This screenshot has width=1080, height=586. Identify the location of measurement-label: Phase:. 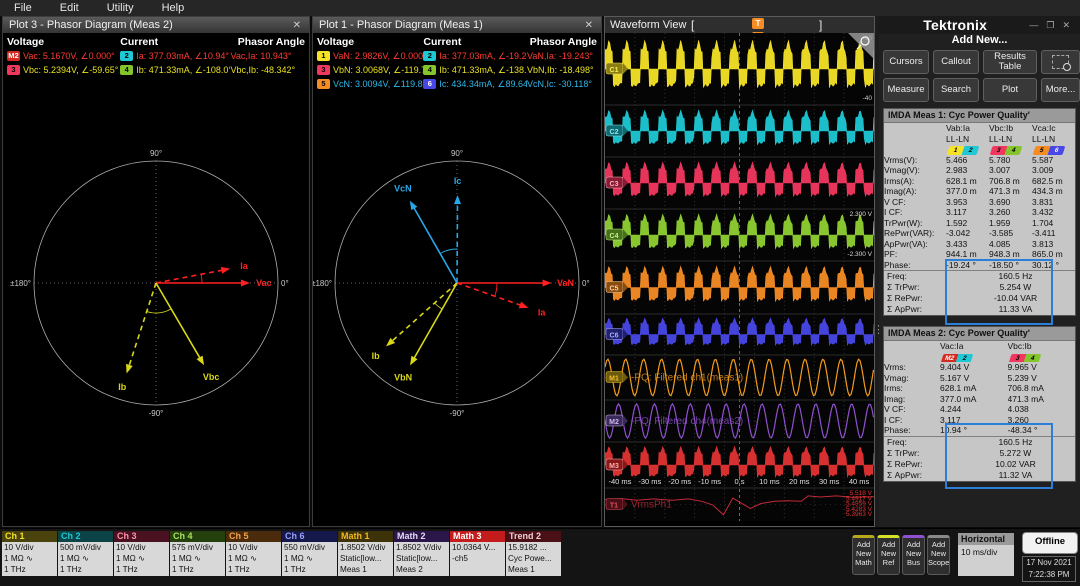
(897, 430).